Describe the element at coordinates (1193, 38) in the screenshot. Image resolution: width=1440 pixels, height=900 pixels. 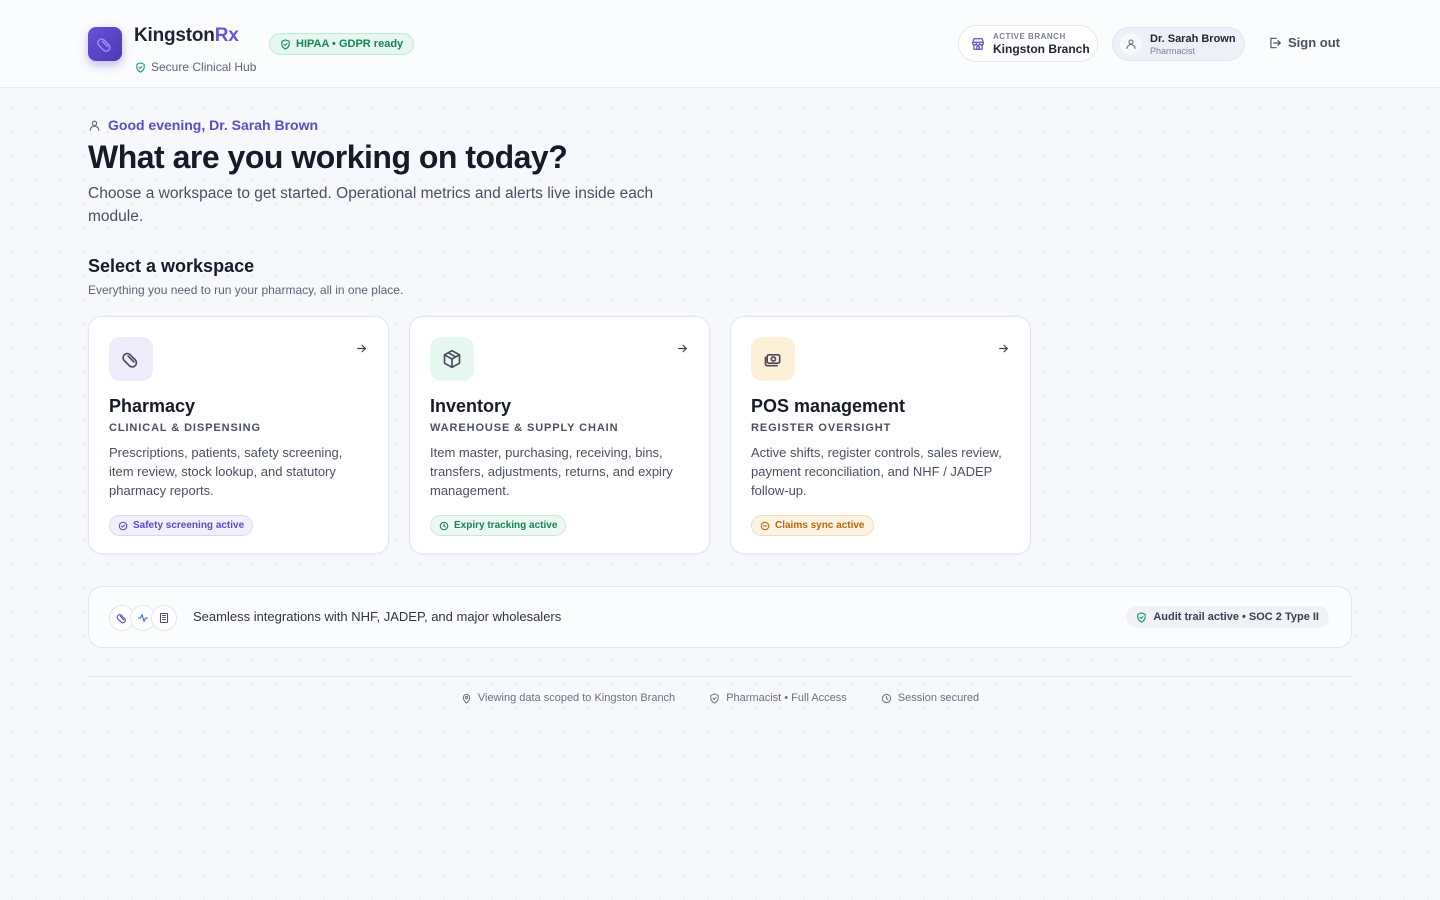
I see `user-name: Dr. Sarah Brown` at that location.